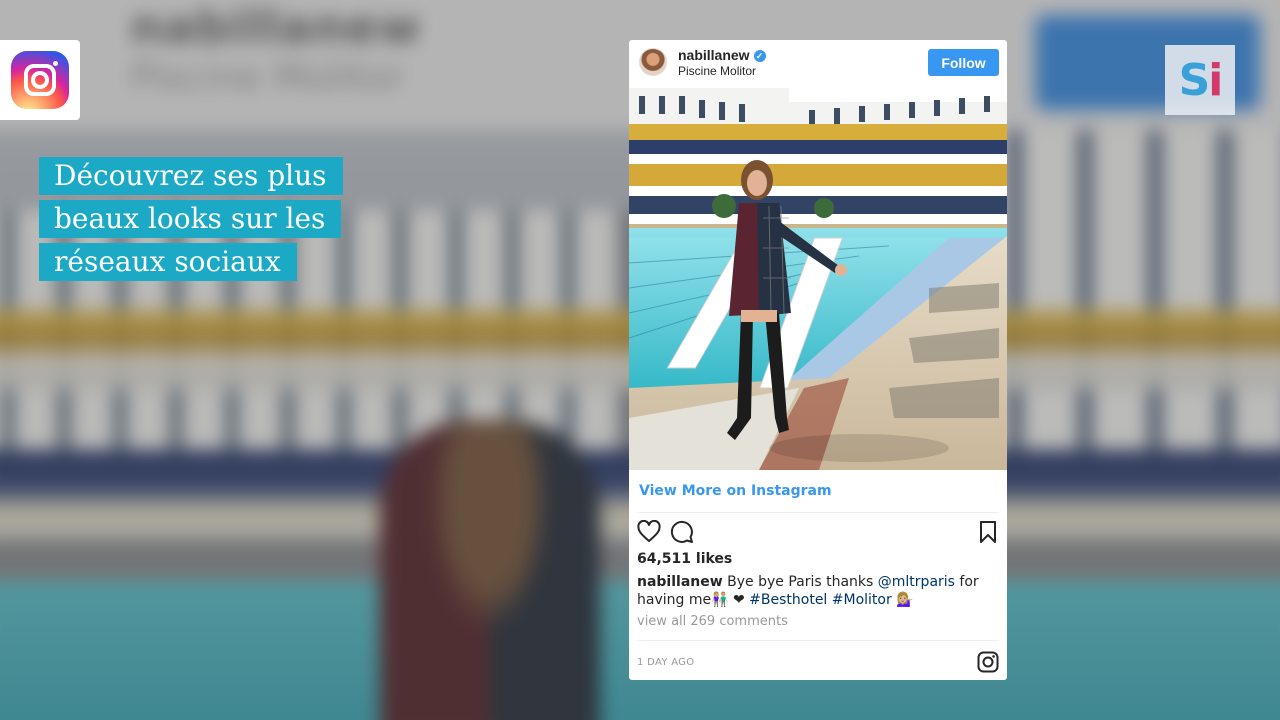 The image size is (1280, 720). What do you see at coordinates (680, 582) in the screenshot?
I see `caption-username: nabillanew` at bounding box center [680, 582].